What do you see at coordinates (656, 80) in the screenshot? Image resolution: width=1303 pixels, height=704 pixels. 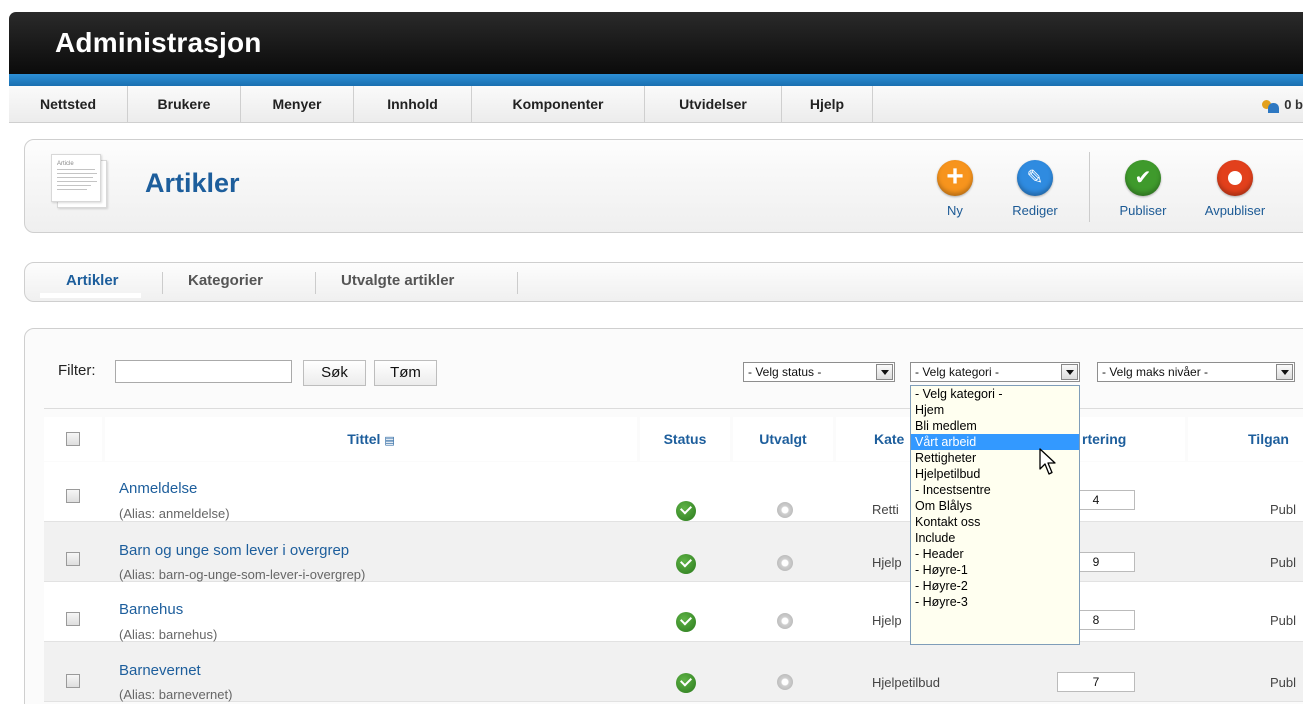 I see `header-accent-bar` at bounding box center [656, 80].